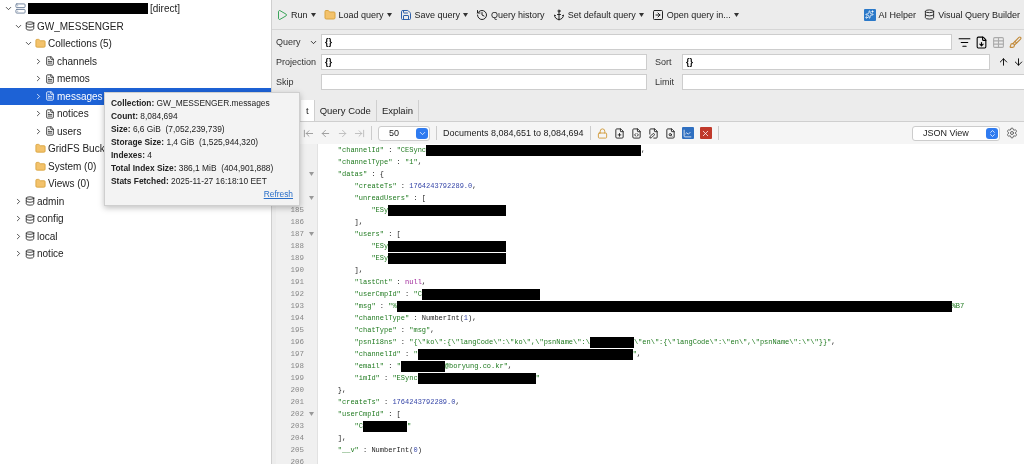 The height and width of the screenshot is (464, 1024). Describe the element at coordinates (663, 62) in the screenshot. I see `field-label: Sort` at that location.